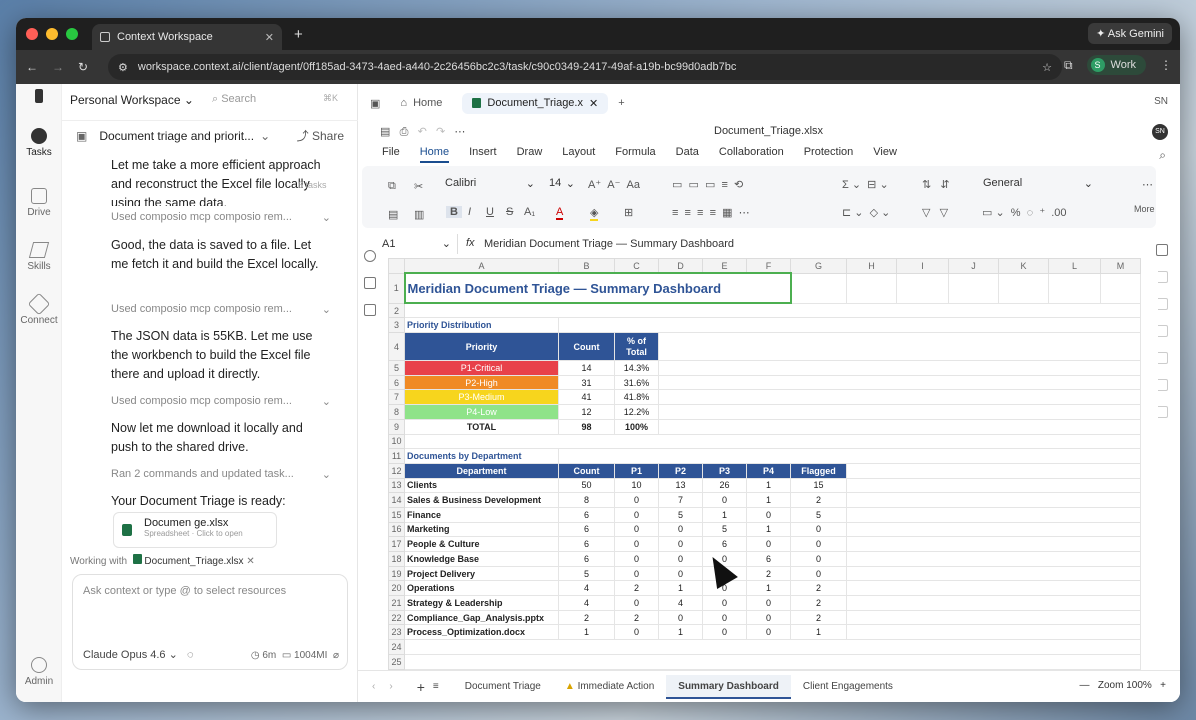  Describe the element at coordinates (560, 213) in the screenshot. I see `font-color-icon: A` at that location.